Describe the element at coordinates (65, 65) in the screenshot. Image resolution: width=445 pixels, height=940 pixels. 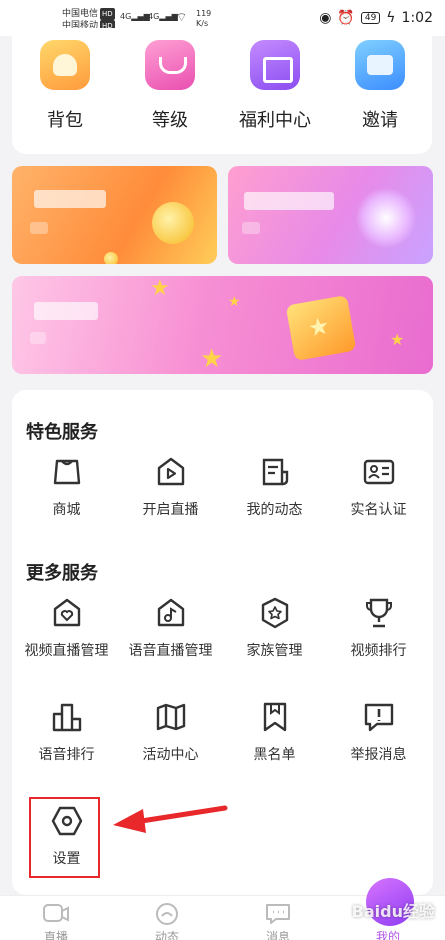
I see `backpack-icon` at that location.